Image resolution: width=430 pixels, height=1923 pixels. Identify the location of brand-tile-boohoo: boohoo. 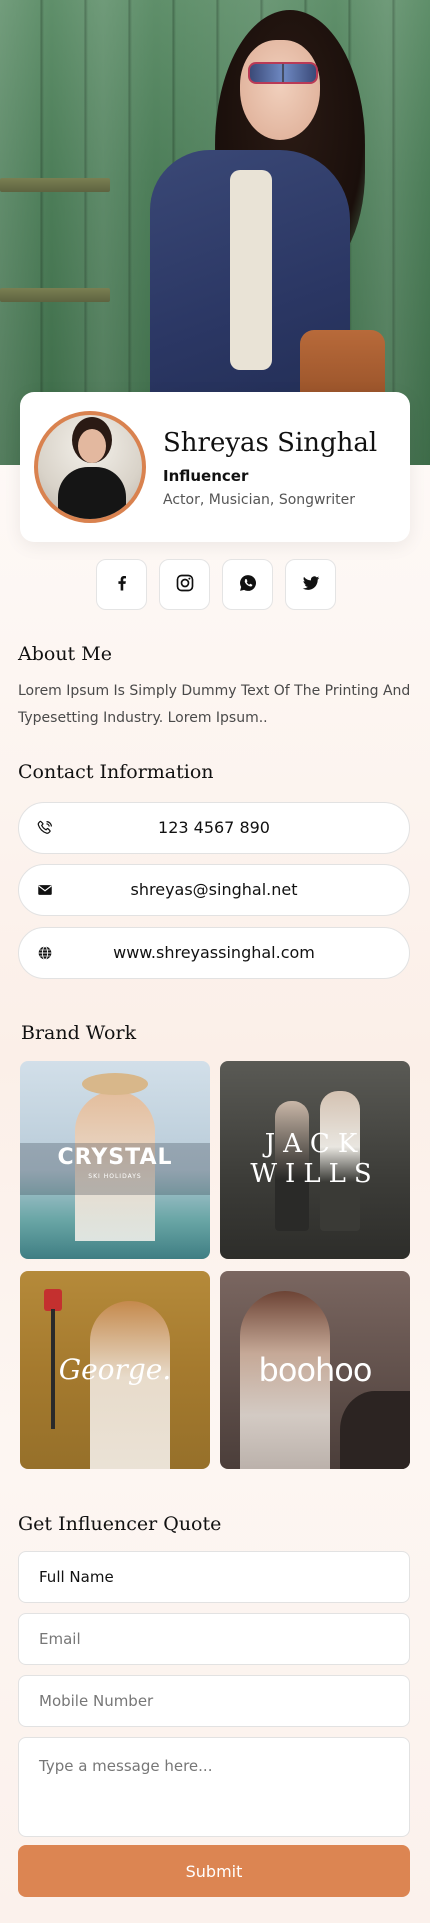
(315, 1370).